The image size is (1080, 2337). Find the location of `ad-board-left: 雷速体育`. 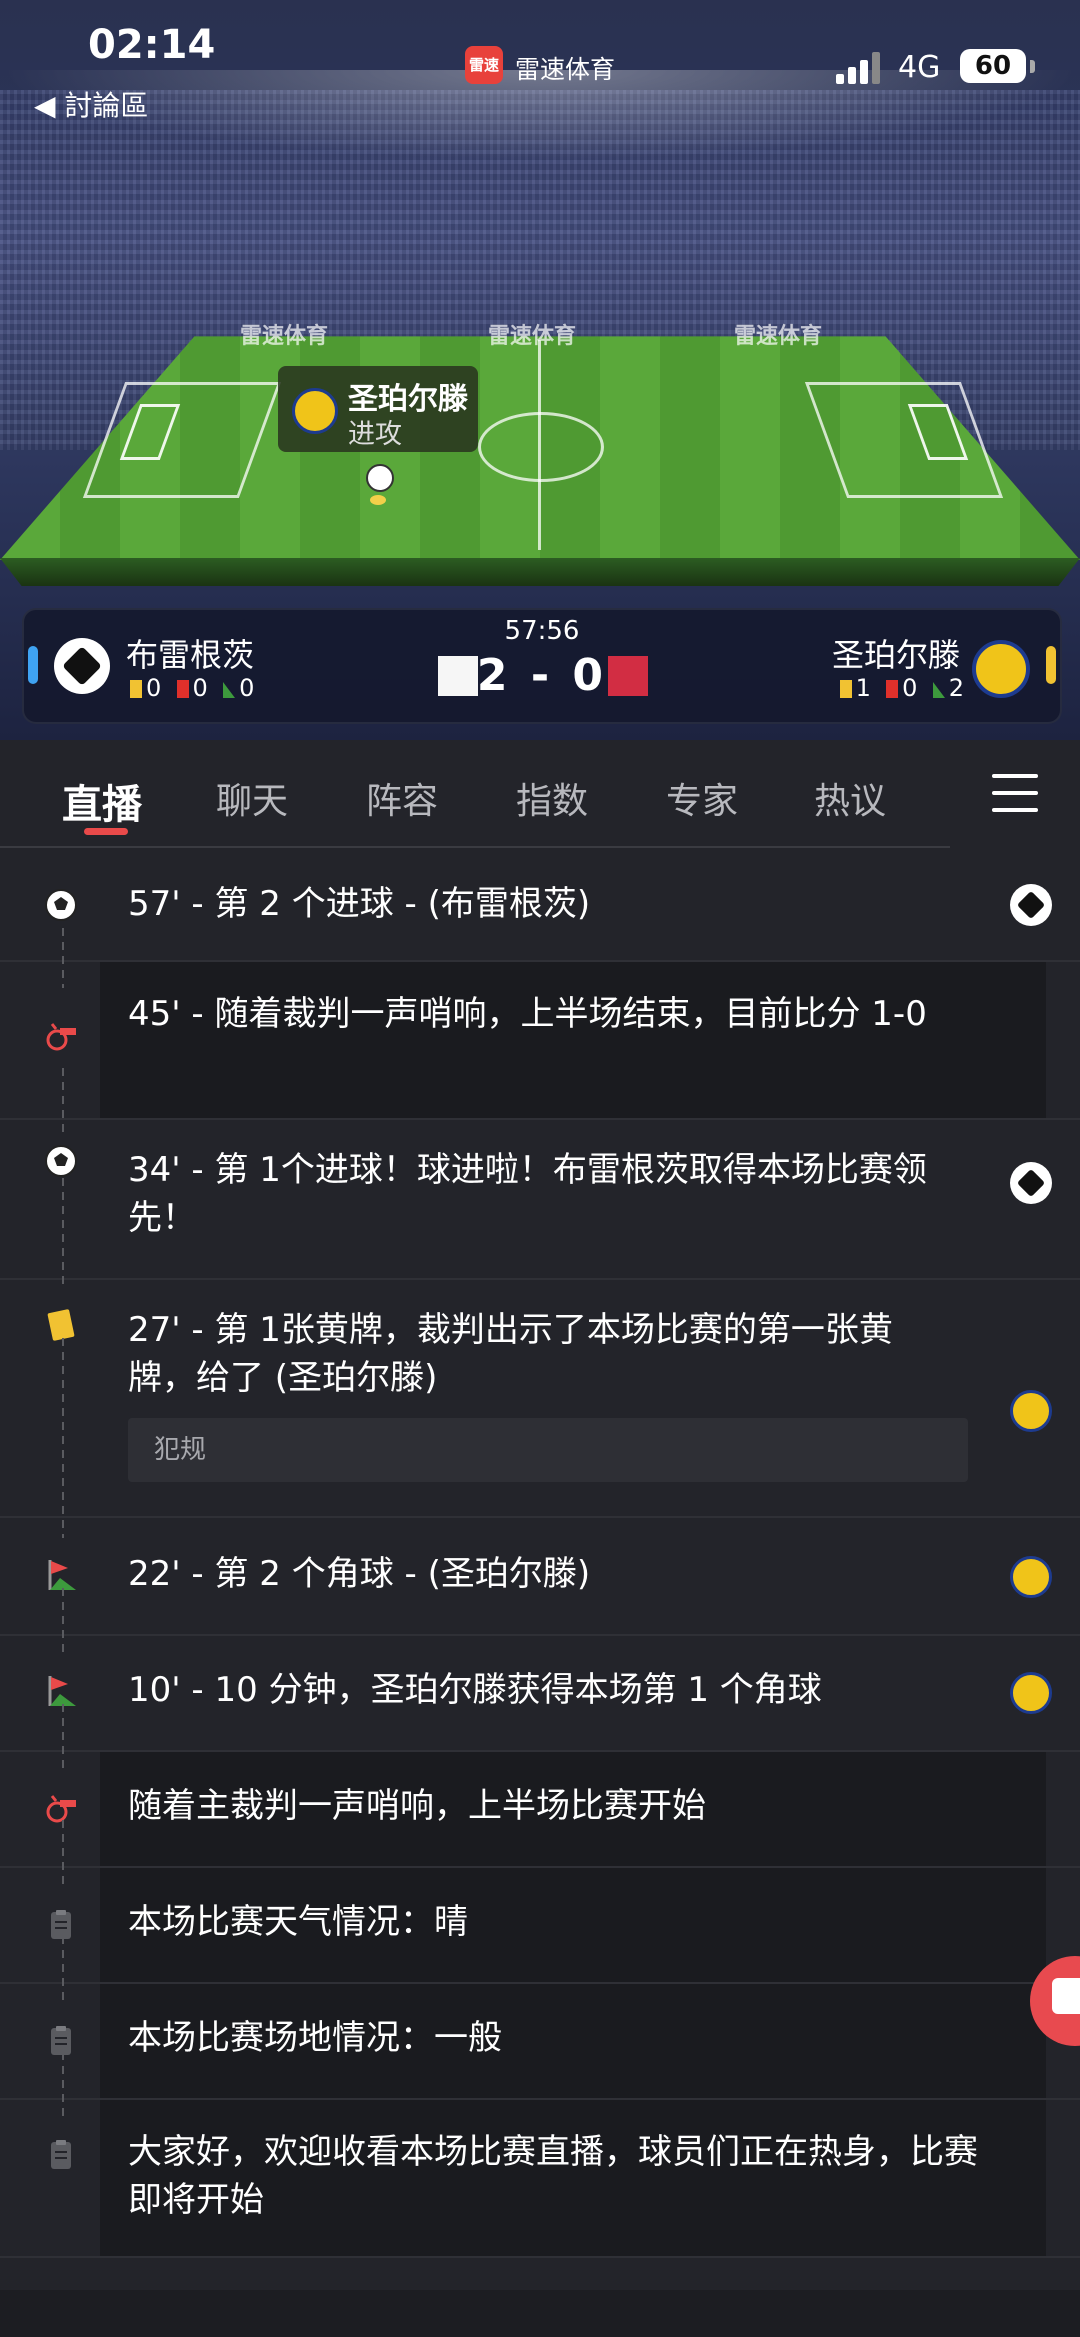

ad-board-left: 雷速体育 is located at coordinates (284, 336).